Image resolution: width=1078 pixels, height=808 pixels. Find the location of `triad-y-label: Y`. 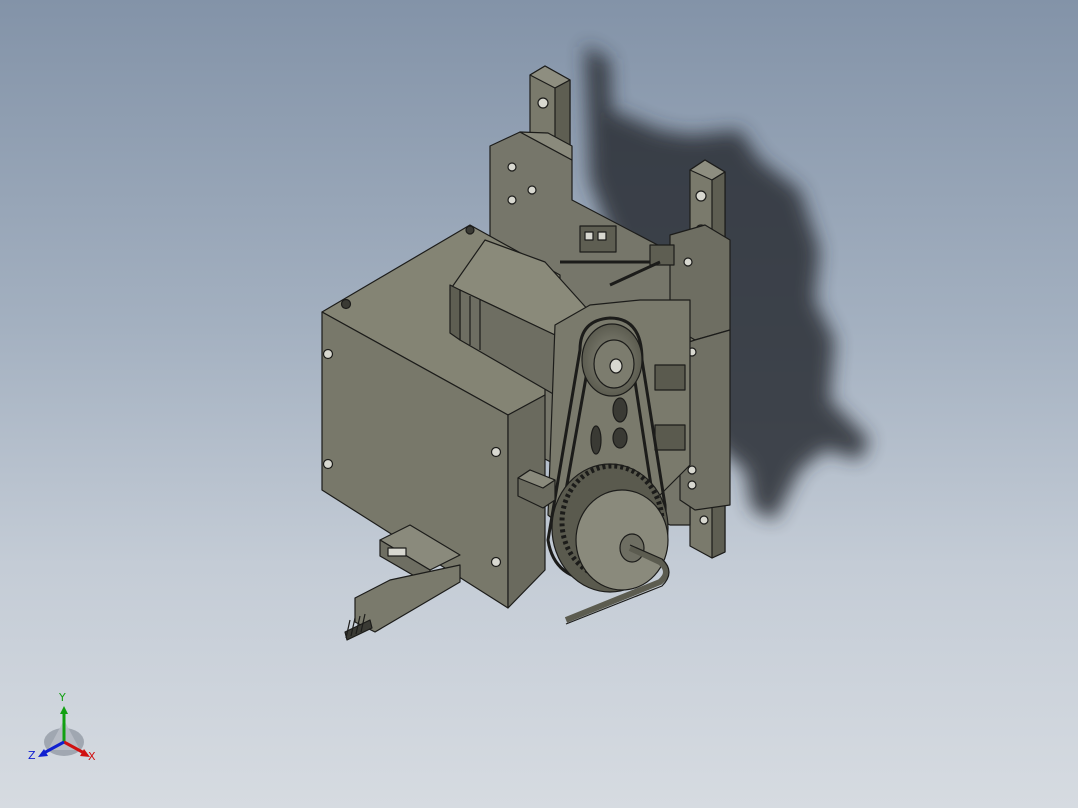

triad-y-label: Y is located at coordinates (62, 697).